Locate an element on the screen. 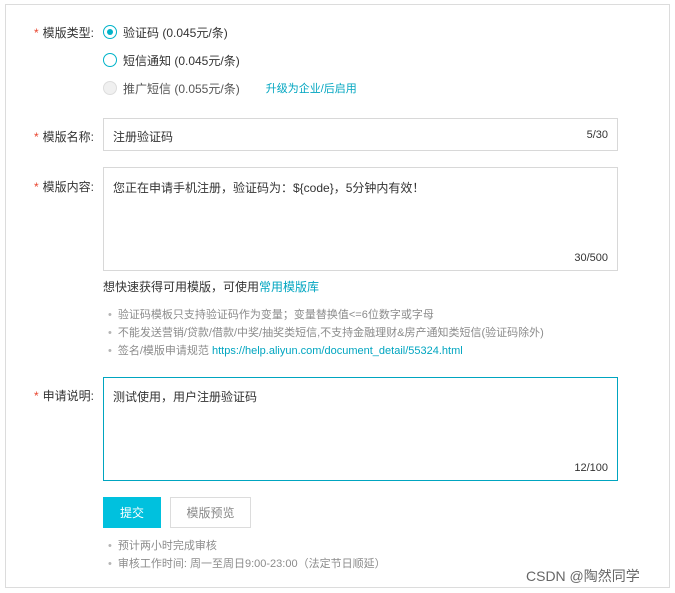  template-content-counter: 30/500 is located at coordinates (591, 258).